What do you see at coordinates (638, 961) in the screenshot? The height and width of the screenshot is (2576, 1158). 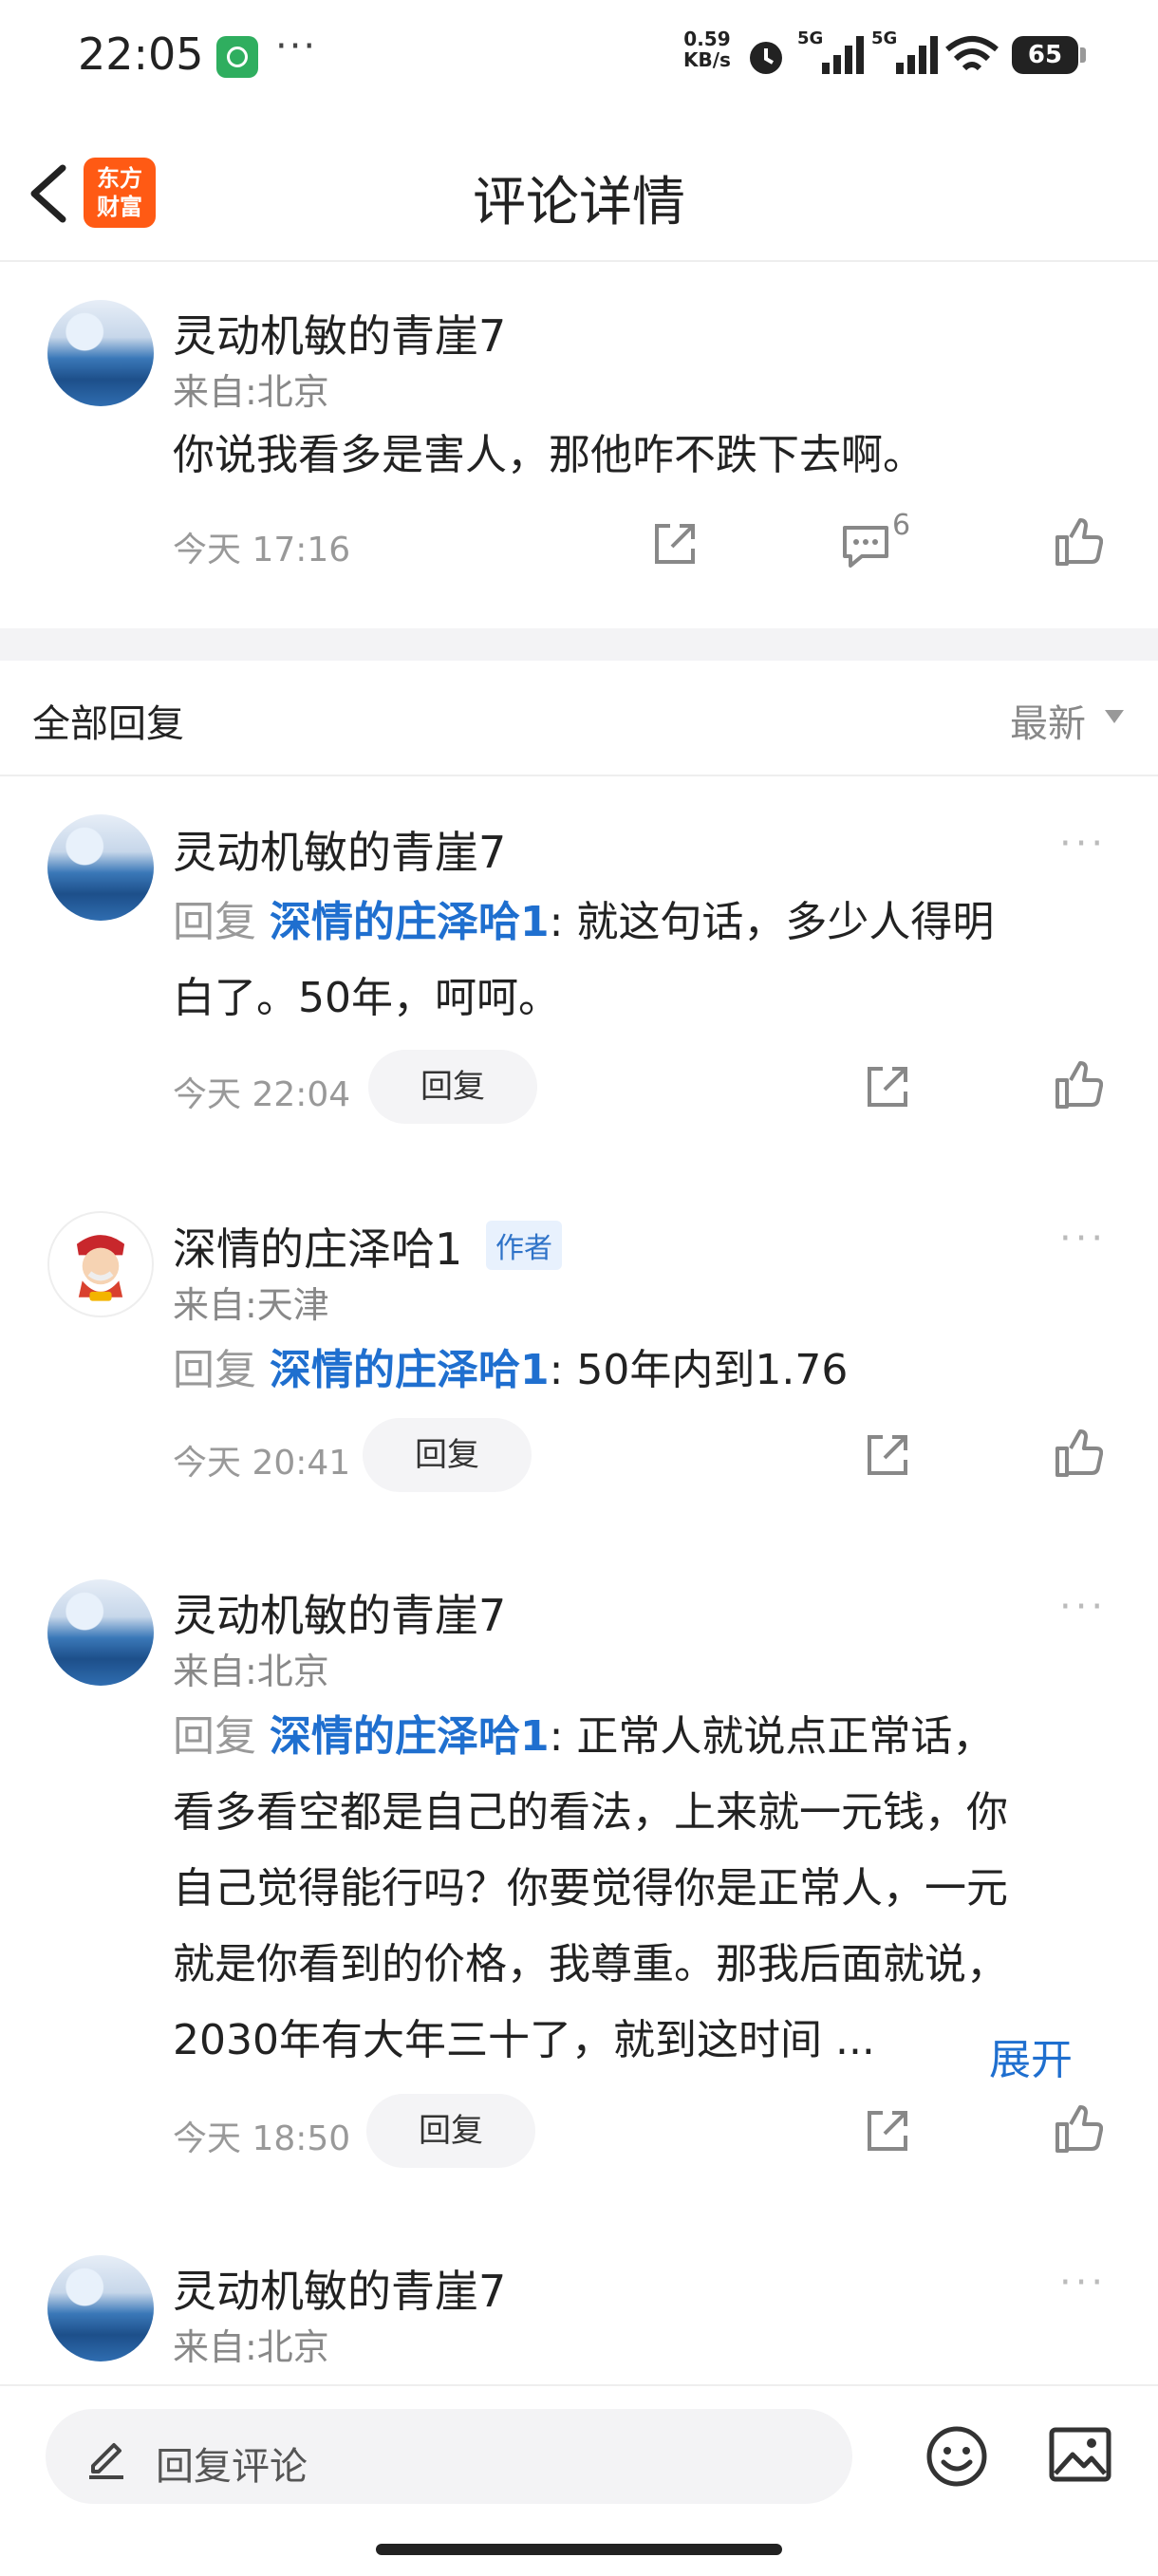 I see `reply-text: 回复 深情的庄泽哈1: 就这句话，多少人得明 白了。50年，呵呵。` at bounding box center [638, 961].